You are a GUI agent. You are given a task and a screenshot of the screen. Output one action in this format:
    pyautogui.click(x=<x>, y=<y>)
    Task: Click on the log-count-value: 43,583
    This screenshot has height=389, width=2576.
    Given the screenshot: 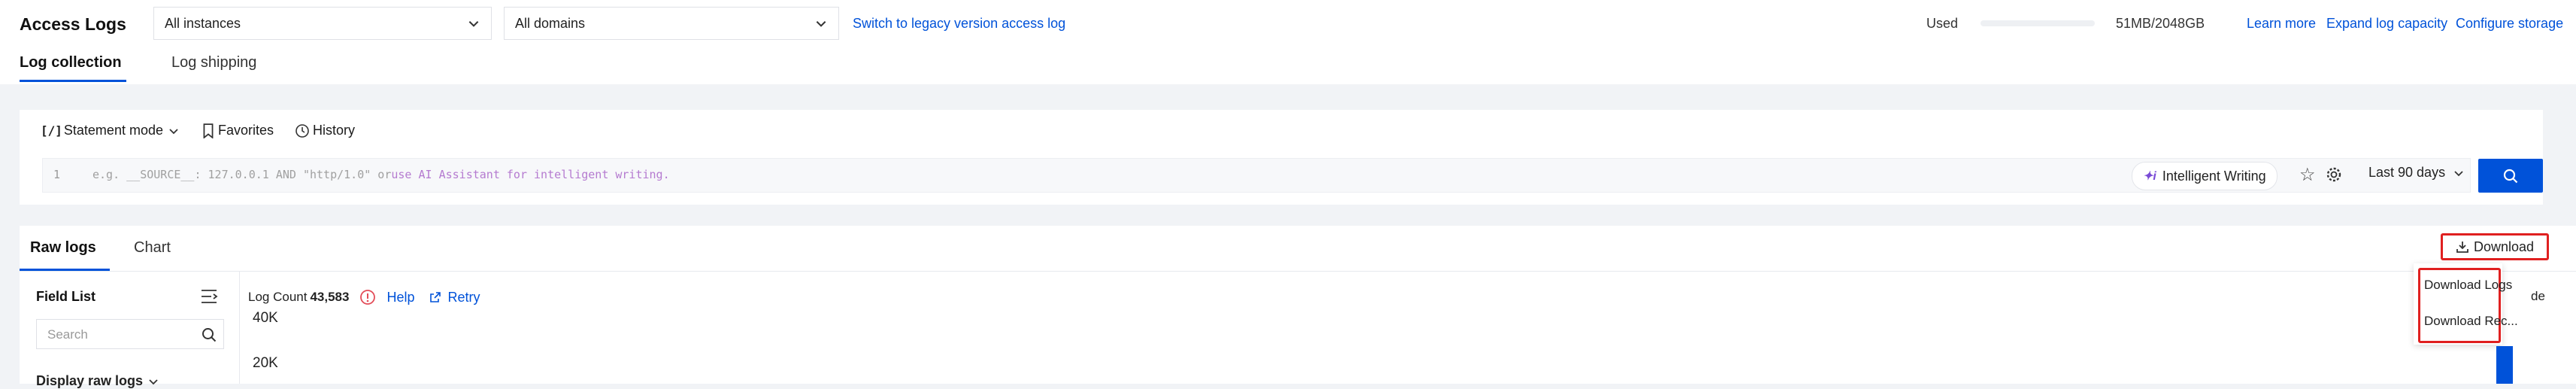 What is the action you would take?
    pyautogui.click(x=330, y=297)
    